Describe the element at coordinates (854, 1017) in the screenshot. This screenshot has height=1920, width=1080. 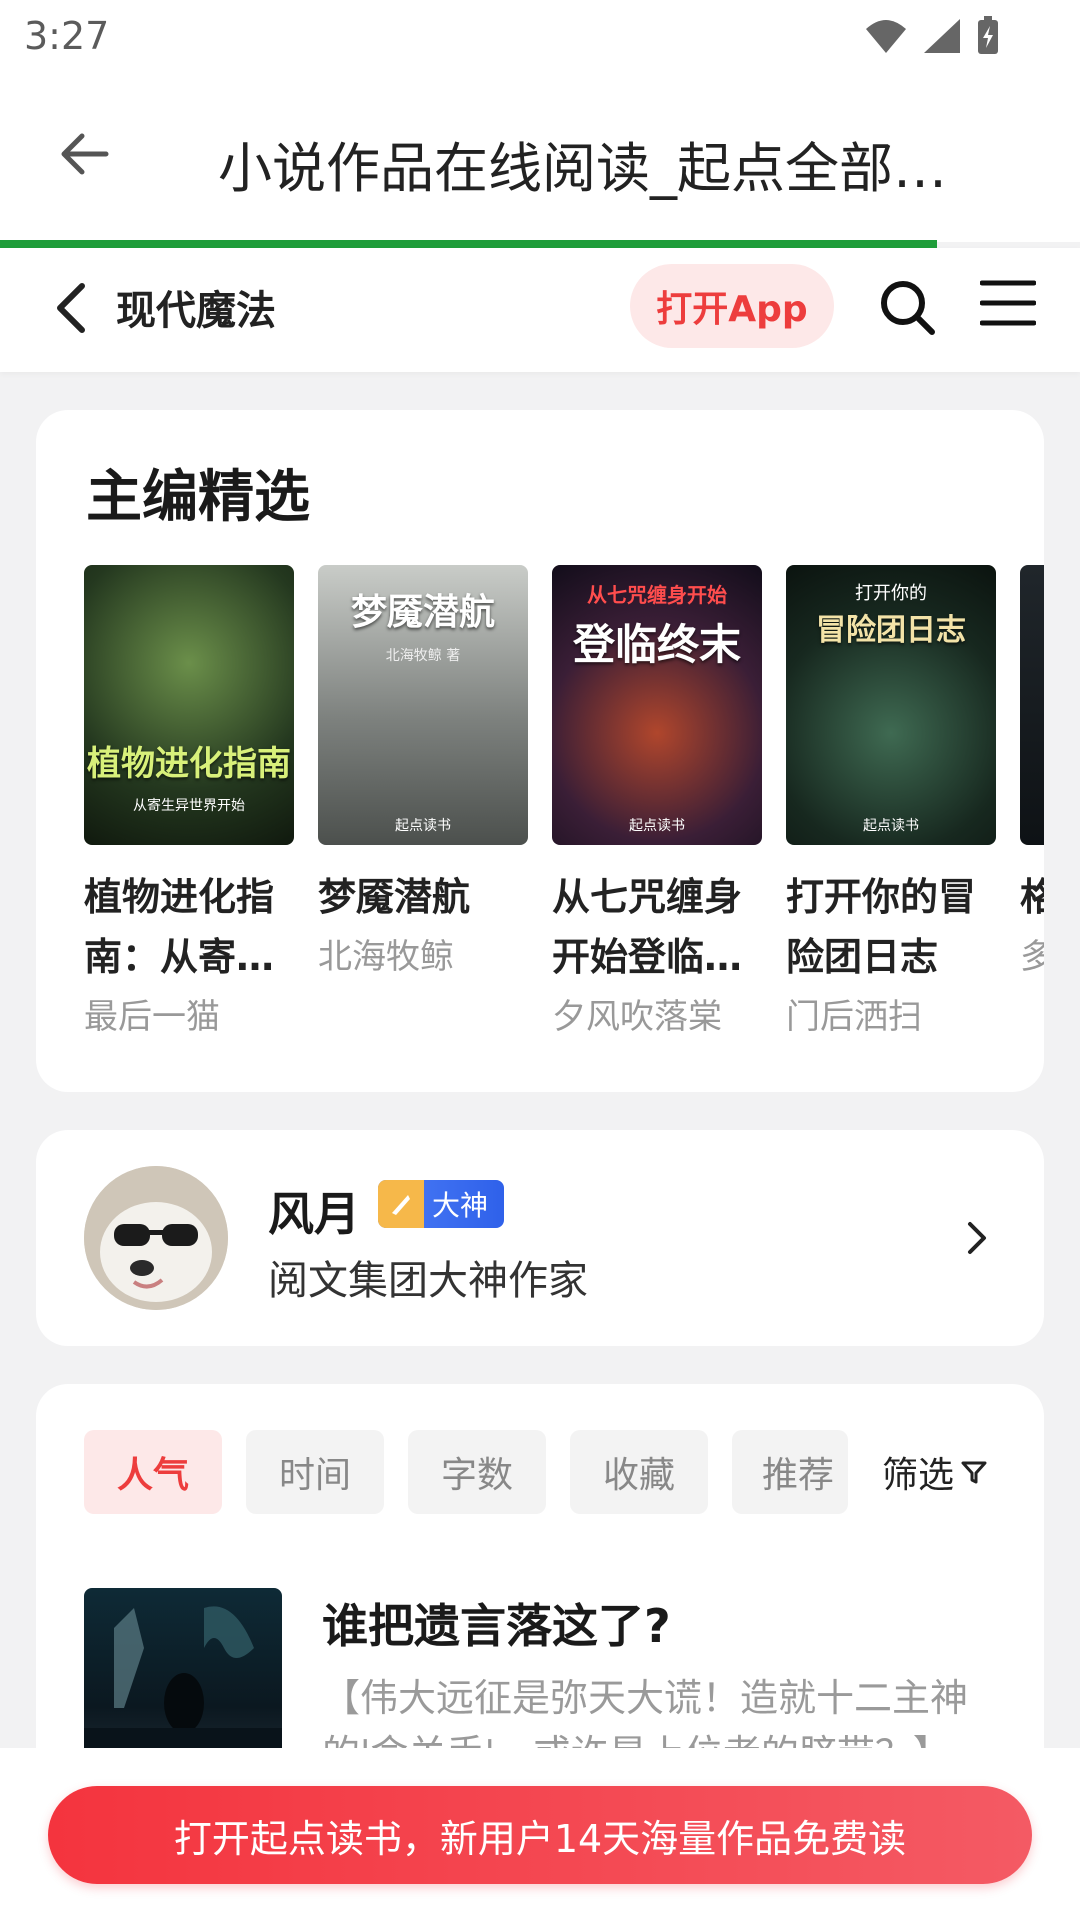
I see `book-author: 门后洒扫` at that location.